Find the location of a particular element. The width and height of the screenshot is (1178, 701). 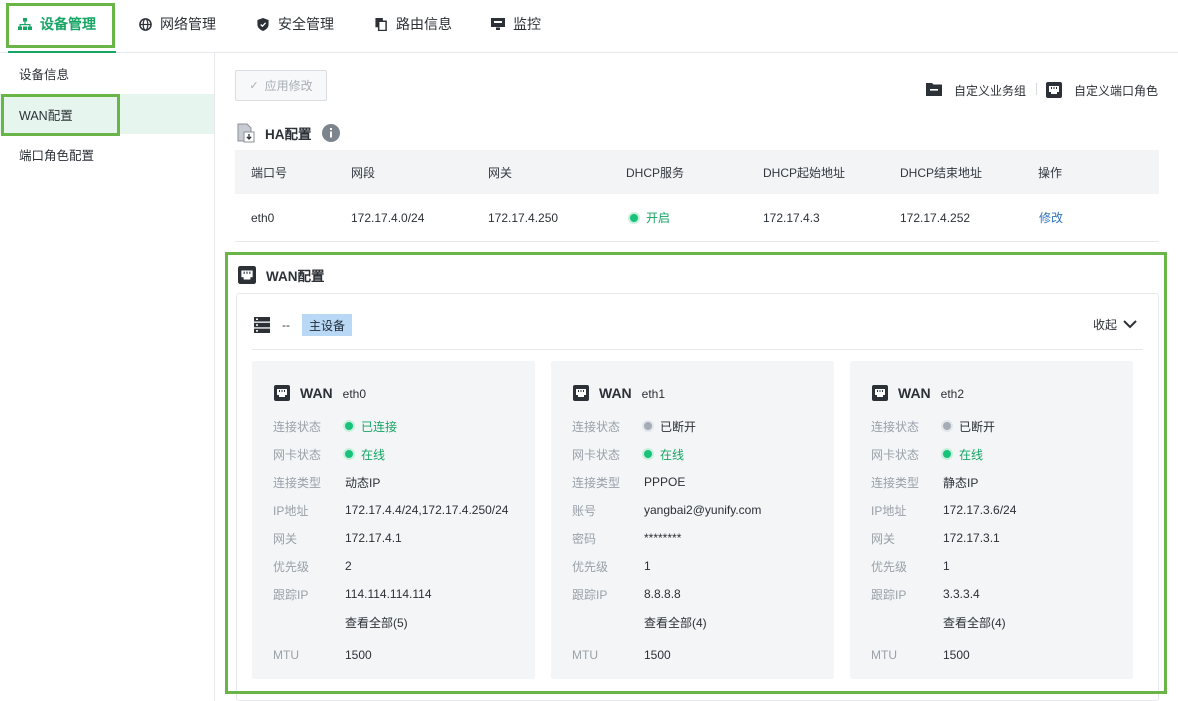

kv-row: 网关 172.17.3.1 is located at coordinates (935, 538).